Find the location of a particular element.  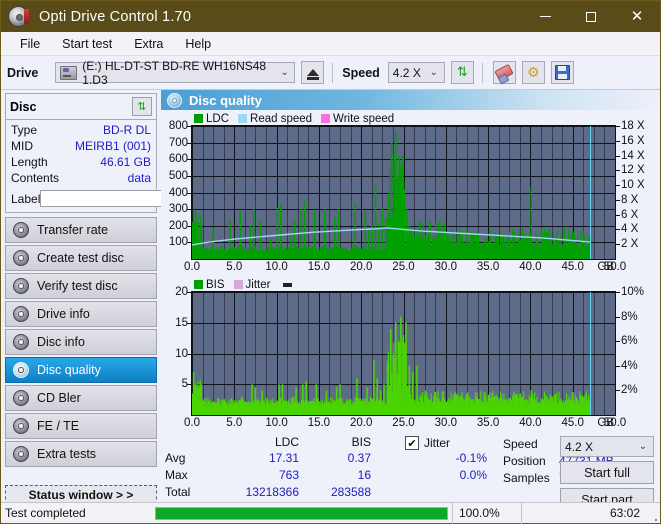

speed-key: Speed is located at coordinates (520, 443).